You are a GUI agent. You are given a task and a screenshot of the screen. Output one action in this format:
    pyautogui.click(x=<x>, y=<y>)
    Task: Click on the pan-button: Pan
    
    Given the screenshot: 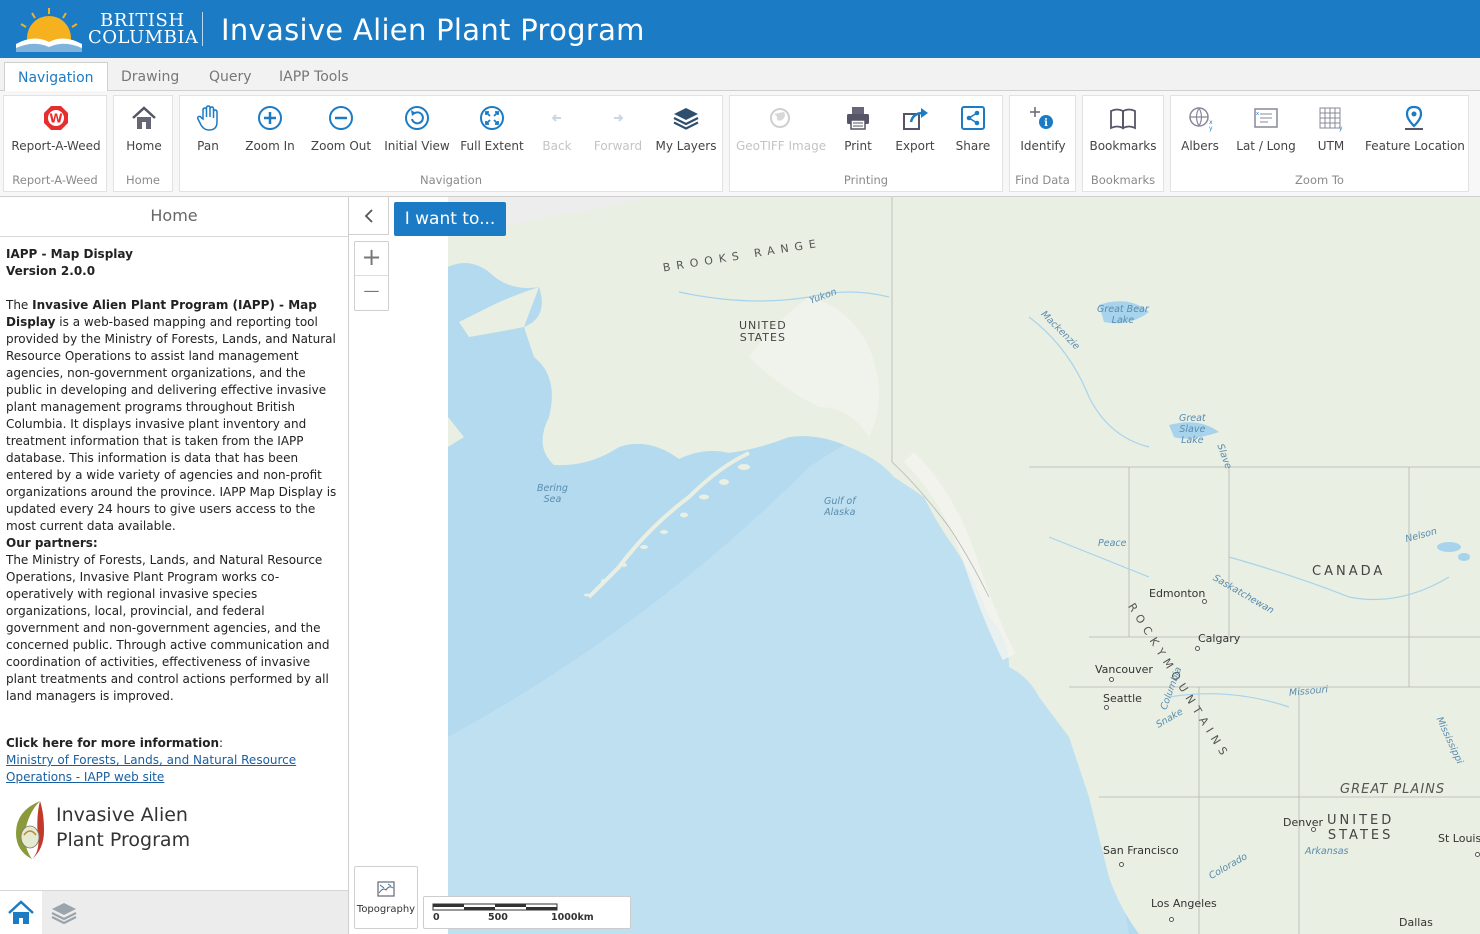 What is the action you would take?
    pyautogui.click(x=208, y=130)
    